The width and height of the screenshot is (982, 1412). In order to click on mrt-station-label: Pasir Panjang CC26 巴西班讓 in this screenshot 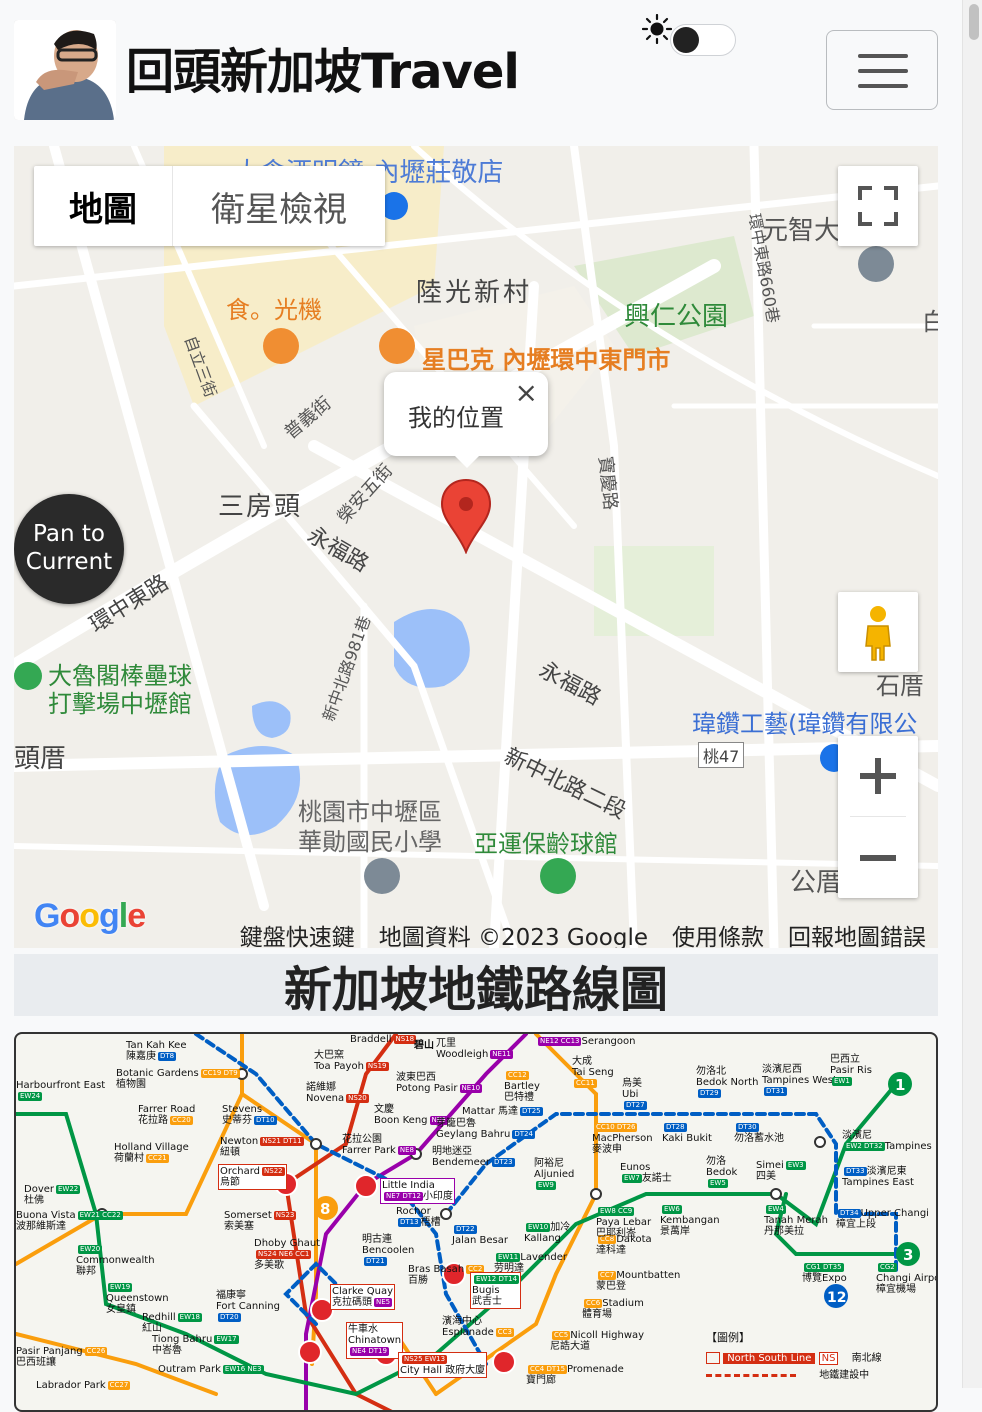, I will do `click(62, 1357)`.